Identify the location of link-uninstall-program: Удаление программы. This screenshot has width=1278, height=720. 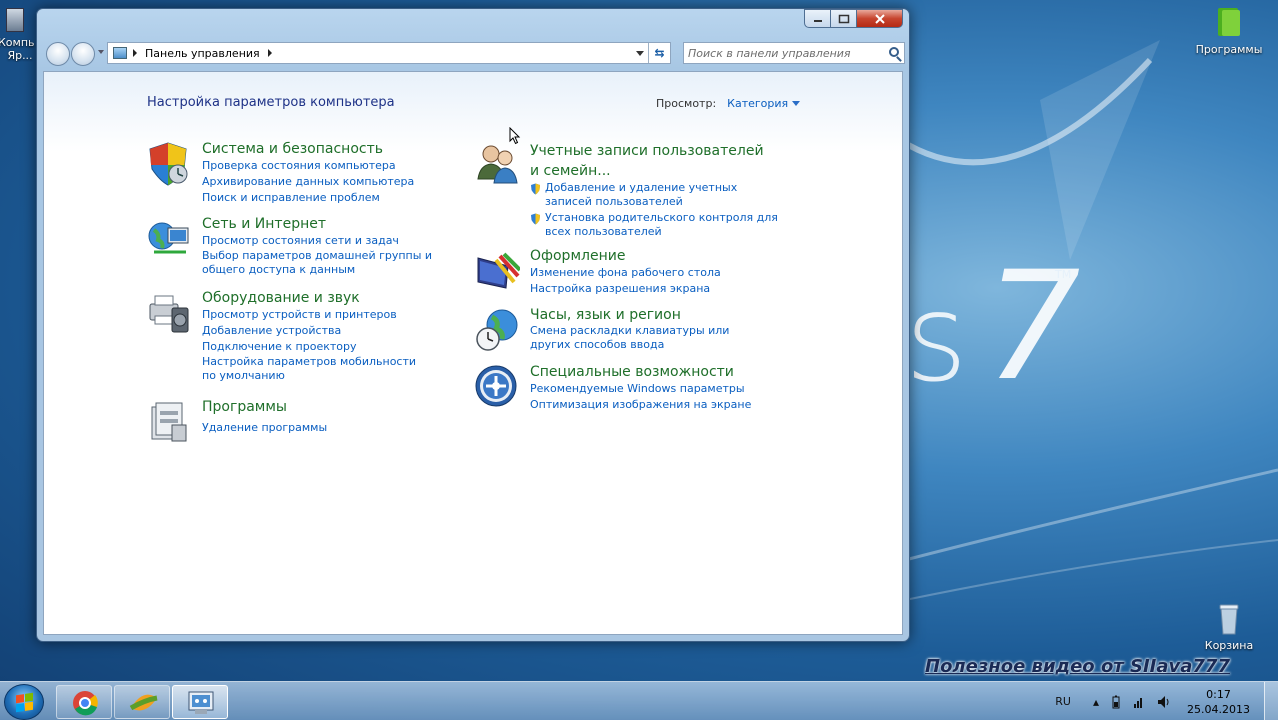
(264, 428).